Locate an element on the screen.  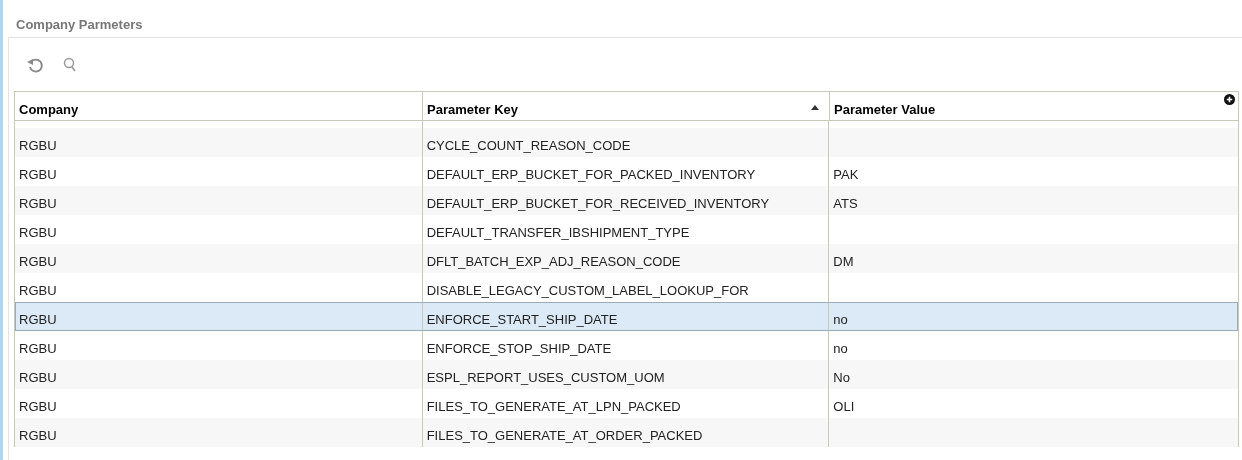
table-row: RGBU DFLT_BATCH_EXP_ADJ_REASON_CODE DM is located at coordinates (626, 258).